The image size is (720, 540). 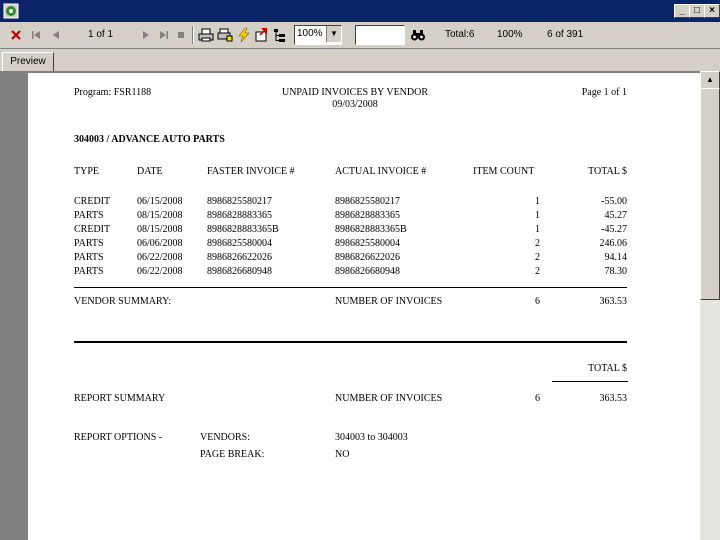 What do you see at coordinates (350, 342) in the screenshot?
I see `section-divider` at bounding box center [350, 342].